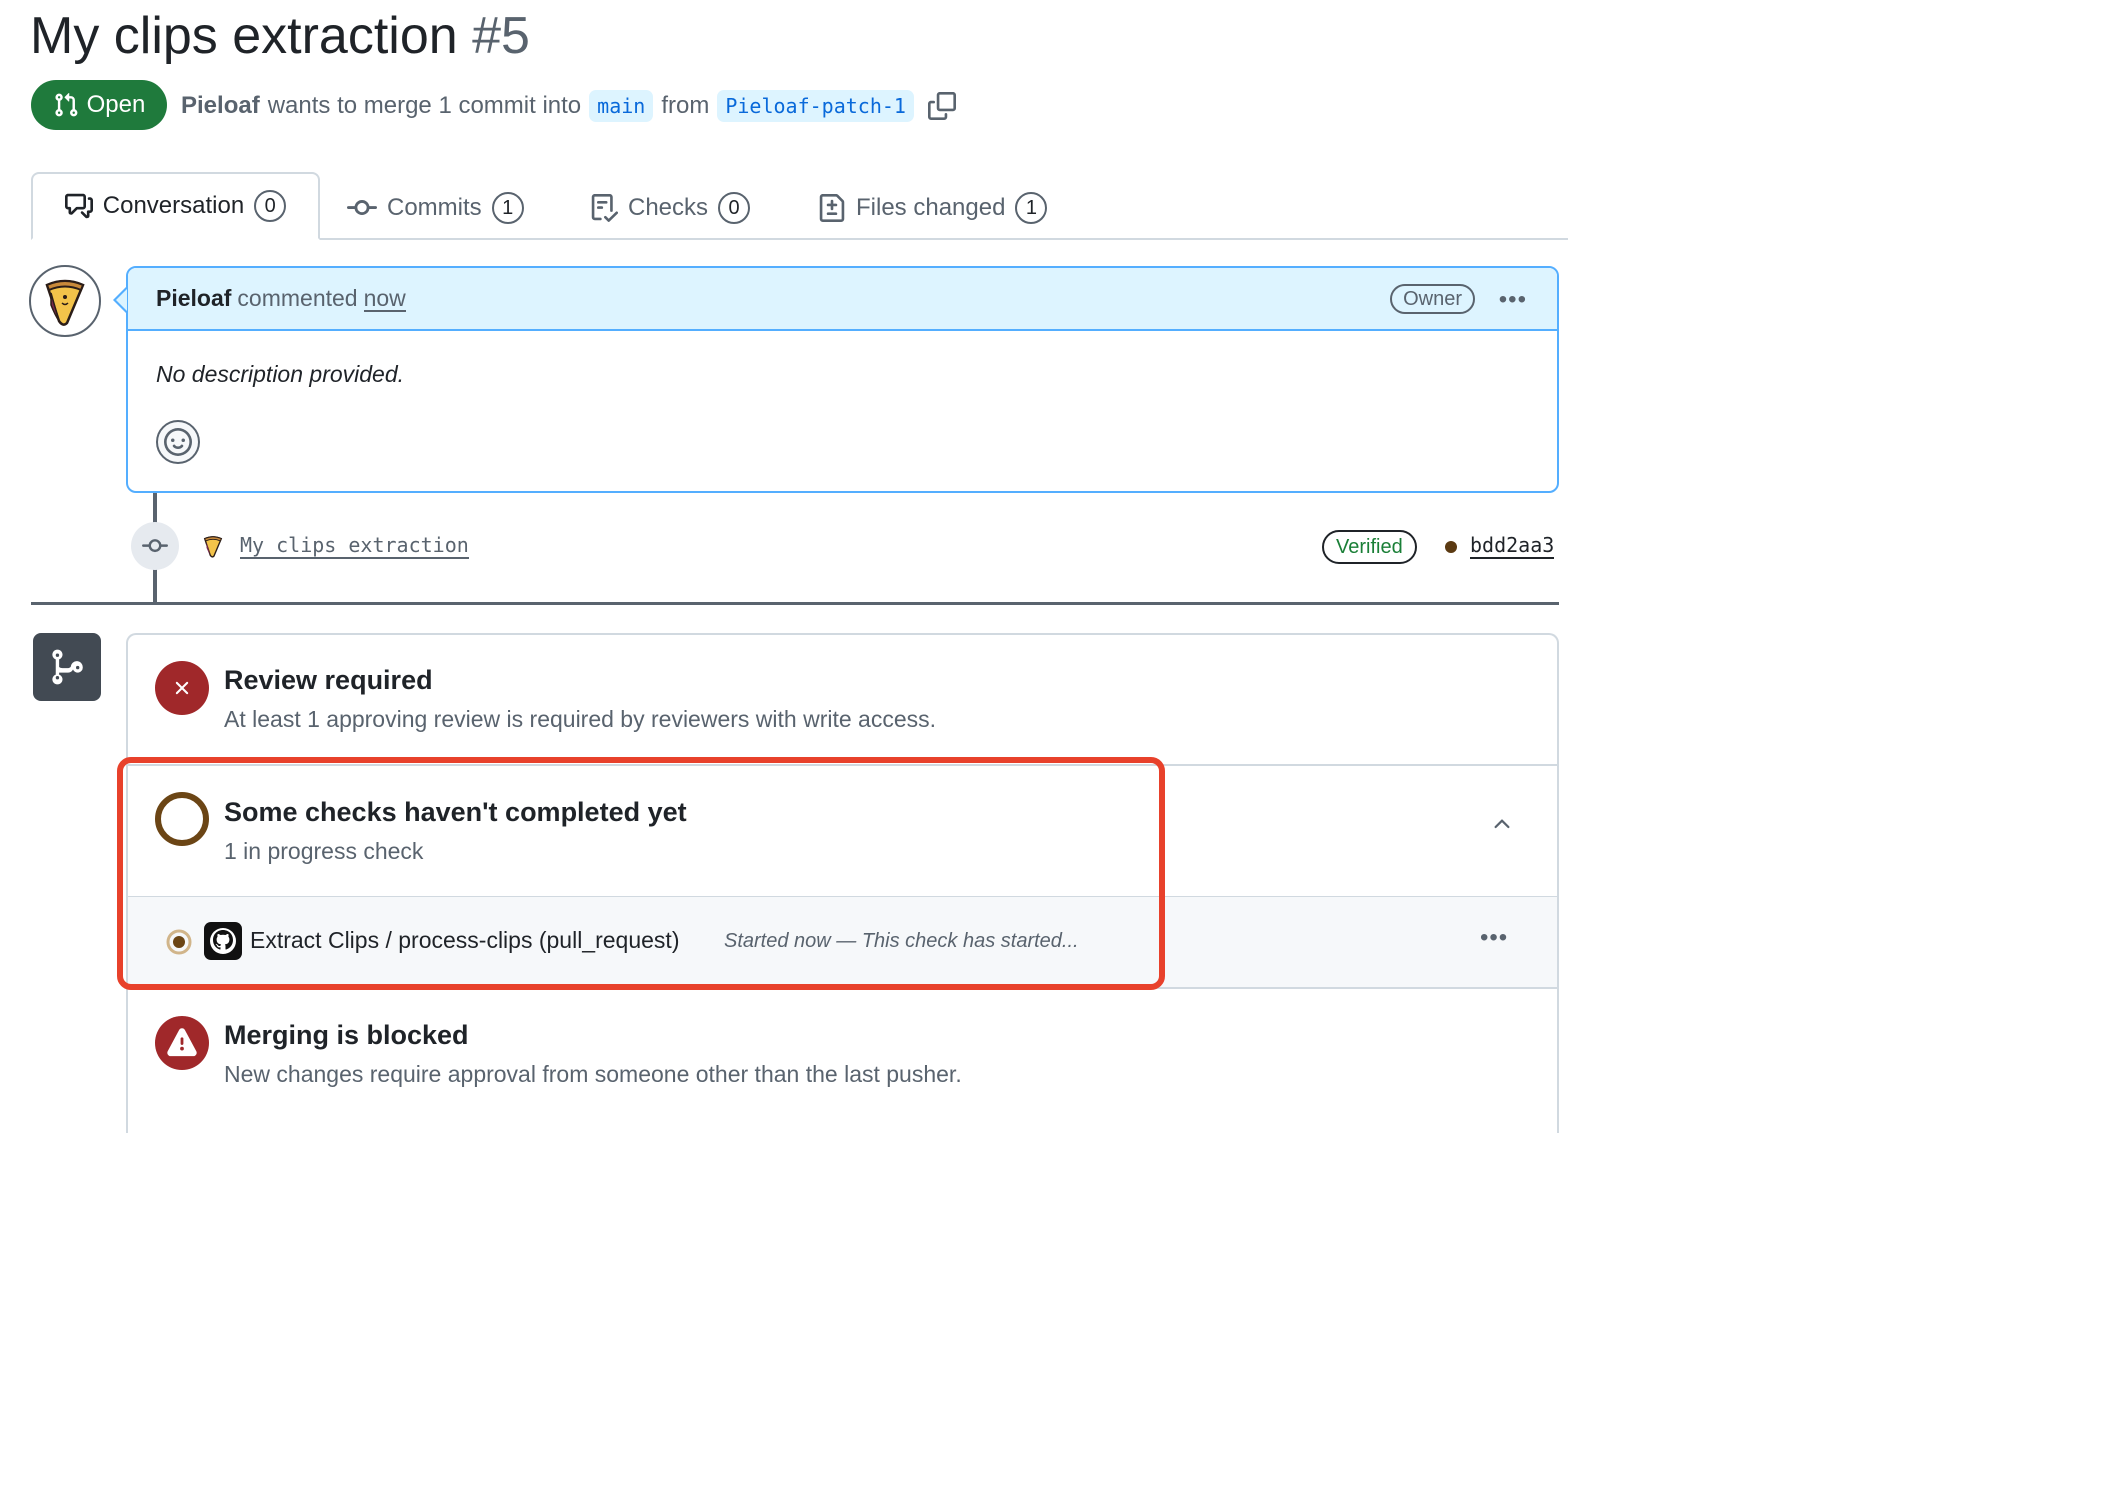  Describe the element at coordinates (182, 819) in the screenshot. I see `pending-circle-icon` at that location.